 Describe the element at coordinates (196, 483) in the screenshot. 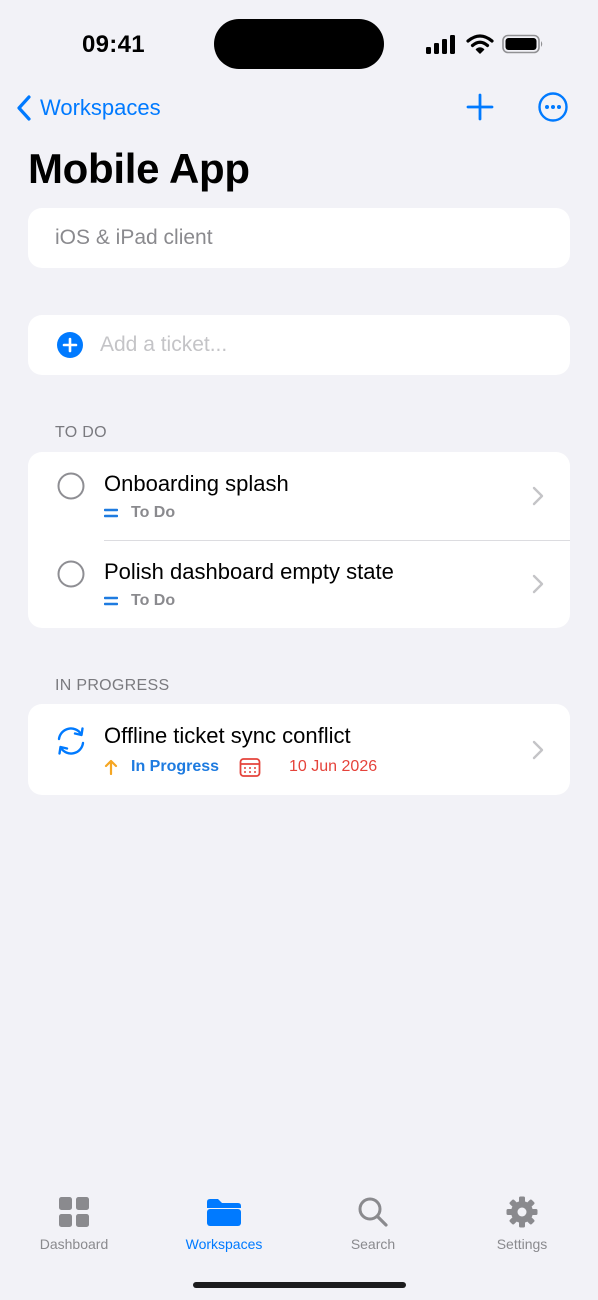

I see `ticket-title: Onboarding splash` at that location.